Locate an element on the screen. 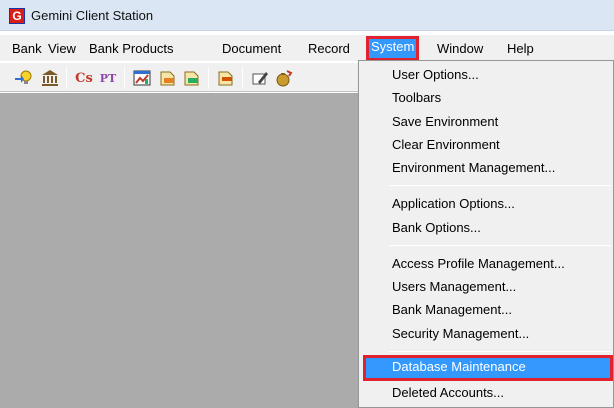 The width and height of the screenshot is (614, 408). menu-item-save-environment: Save Environment is located at coordinates (488, 122).